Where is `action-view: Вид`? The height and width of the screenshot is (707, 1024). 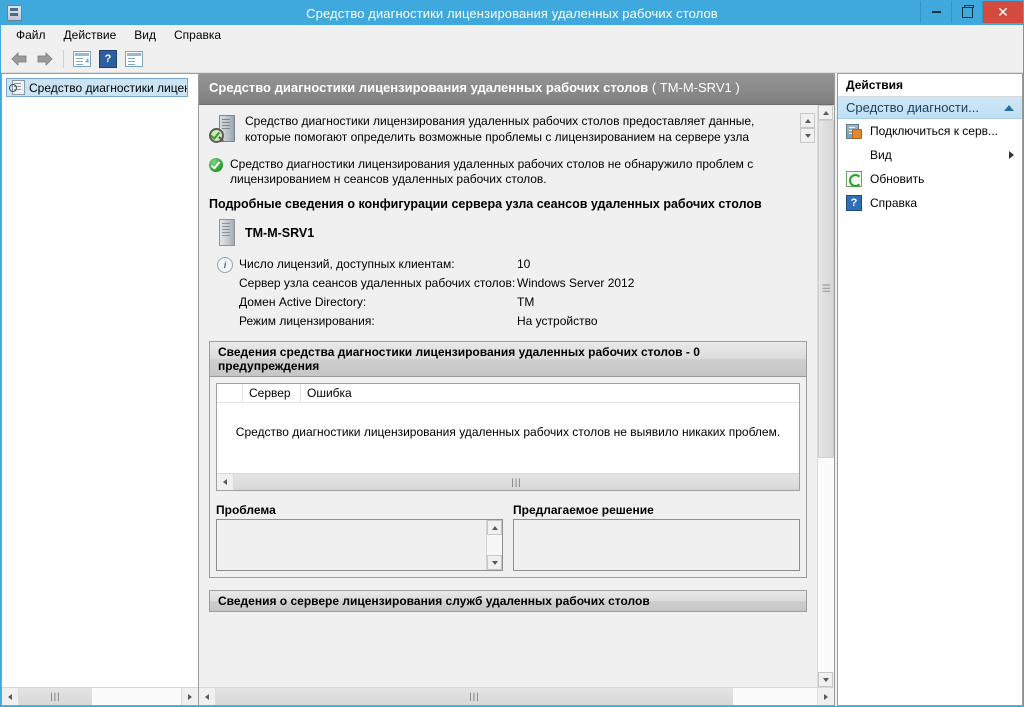 action-view: Вид is located at coordinates (930, 155).